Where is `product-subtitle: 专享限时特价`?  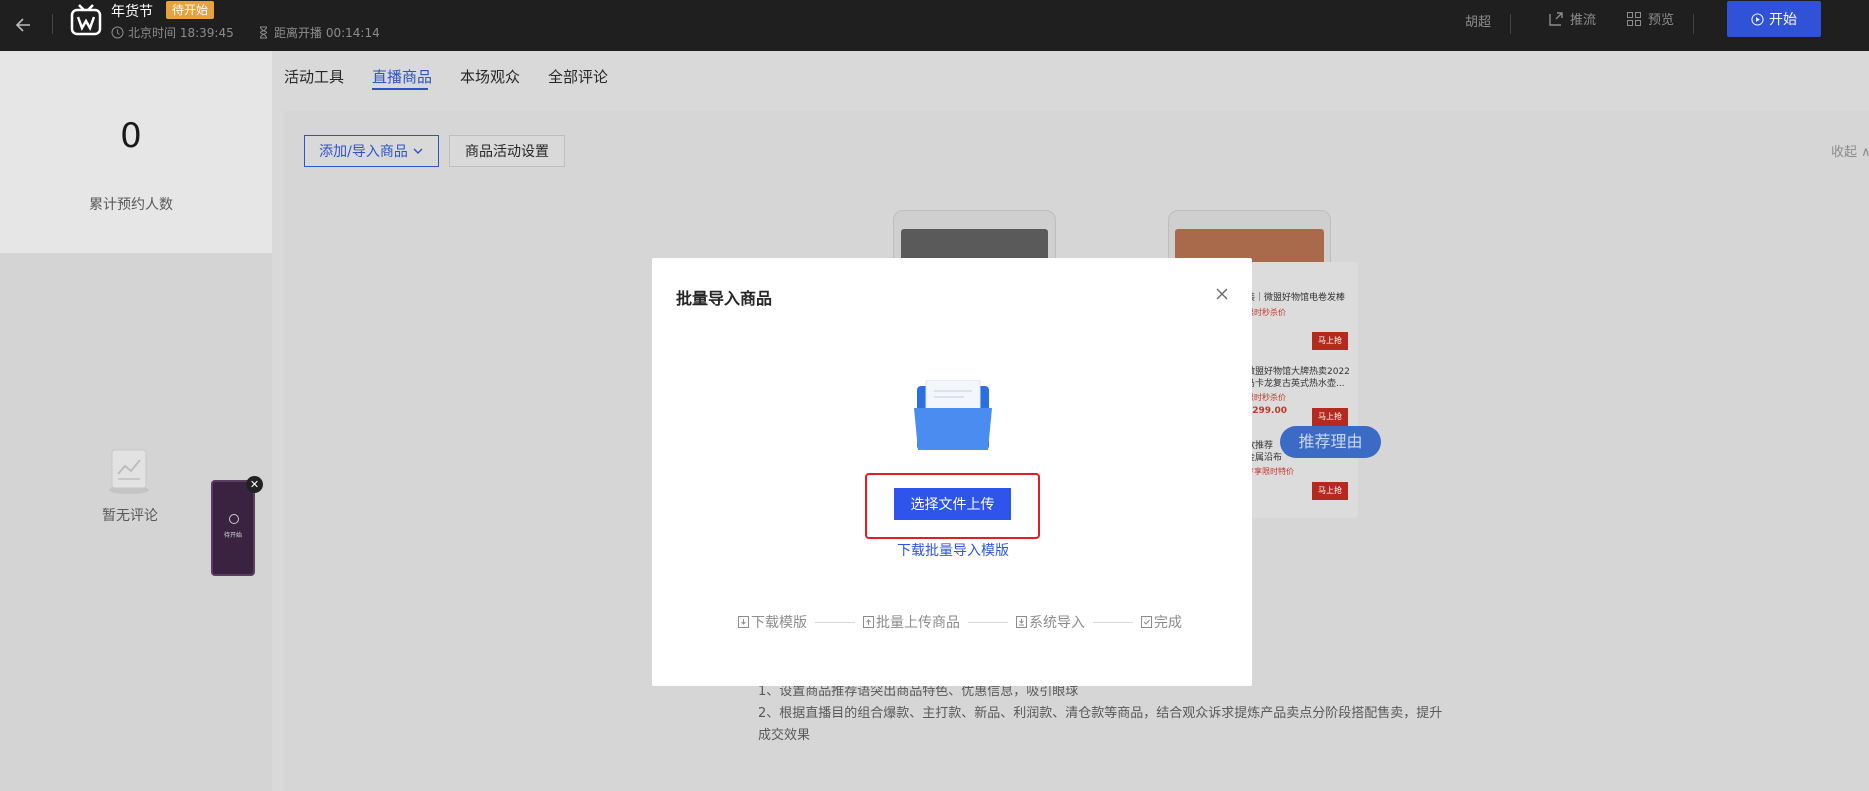
product-subtitle: 专享限时特价 is located at coordinates (1270, 471).